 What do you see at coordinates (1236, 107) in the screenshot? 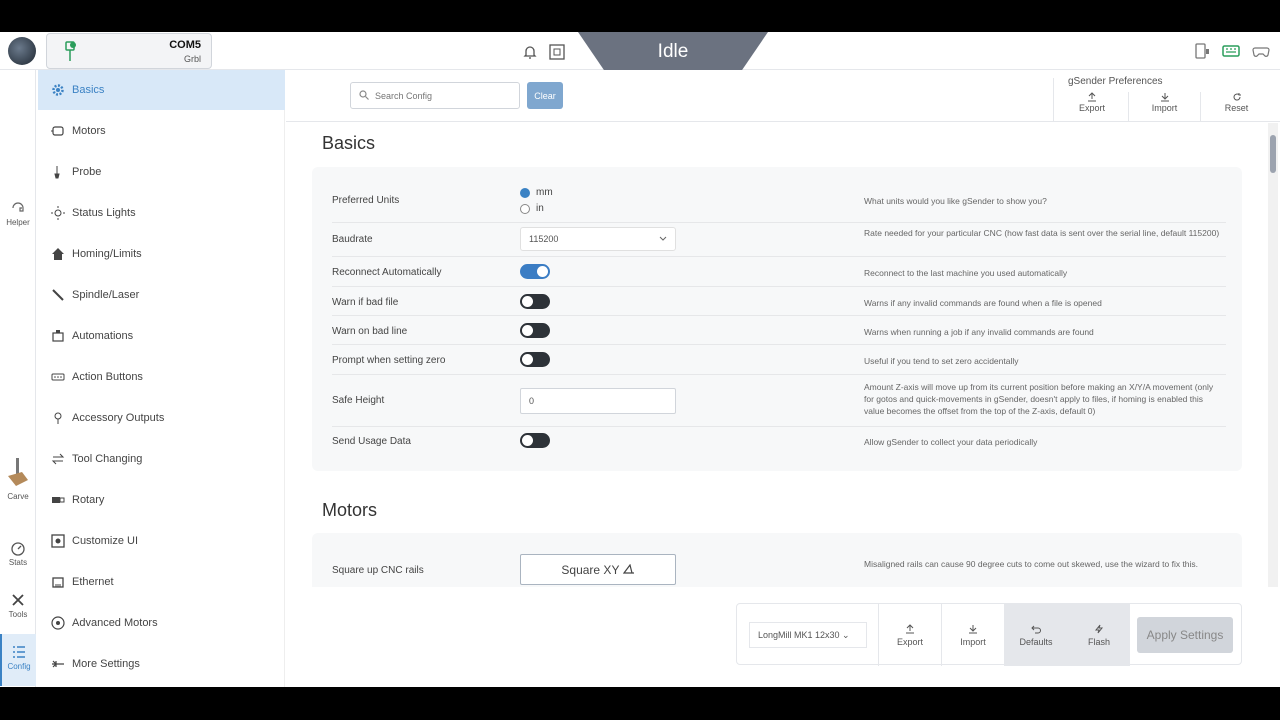
I see `prefs-reset-button: Reset` at bounding box center [1236, 107].